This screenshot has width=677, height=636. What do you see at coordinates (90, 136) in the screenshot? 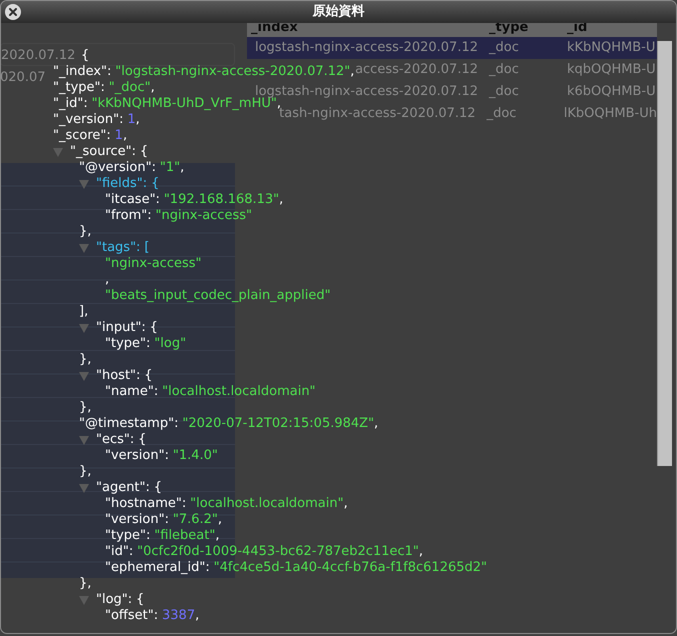
I see `json-line: "_score": 1,` at bounding box center [90, 136].